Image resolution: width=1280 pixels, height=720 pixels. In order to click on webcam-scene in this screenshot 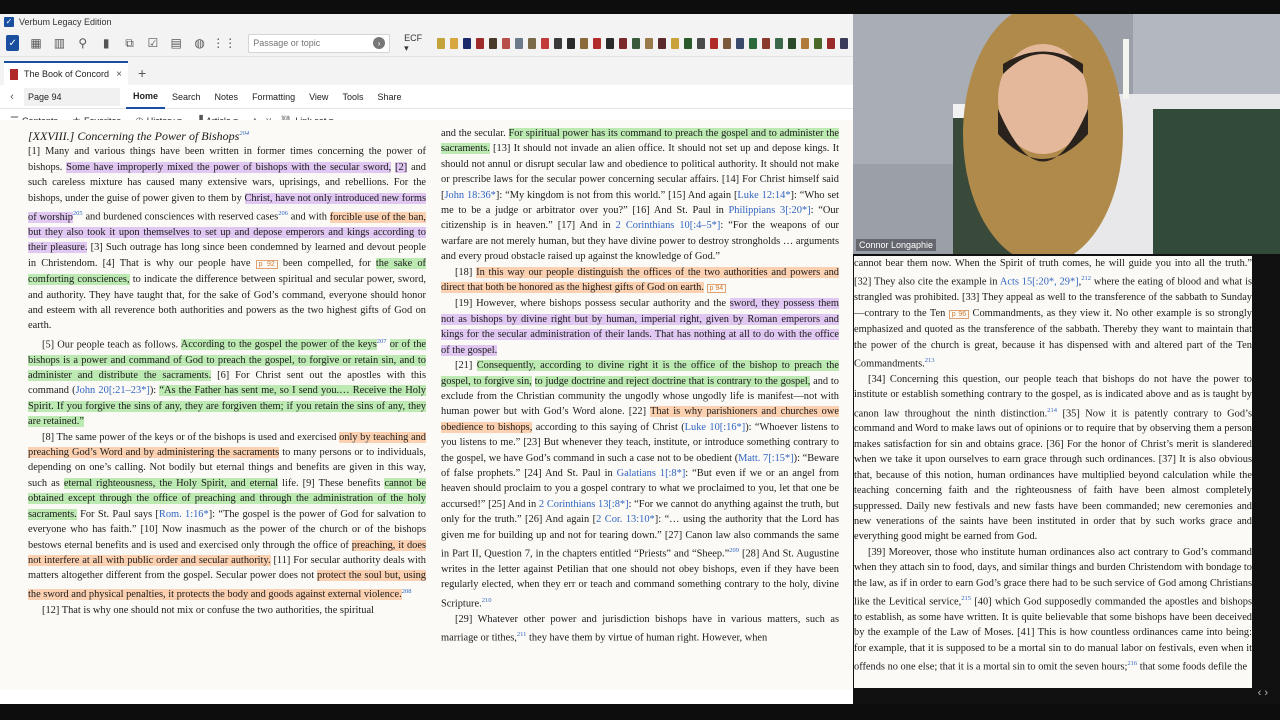, I will do `click(1066, 134)`.